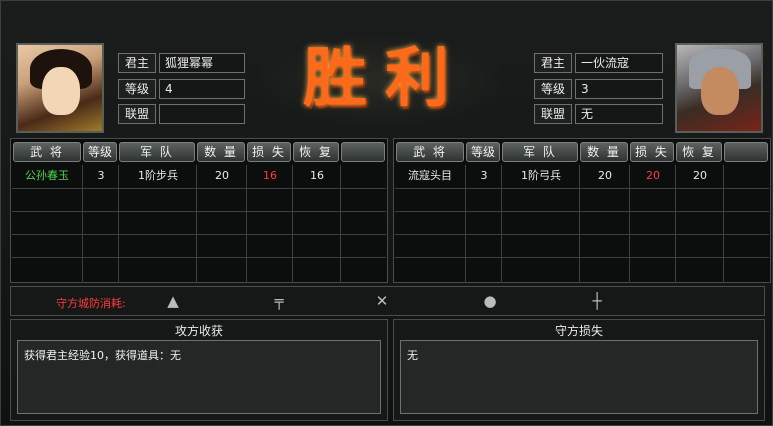 This screenshot has height=426, width=773. I want to click on attacker-gain-text: 获得君主经验10，获得道具：无, so click(199, 377).